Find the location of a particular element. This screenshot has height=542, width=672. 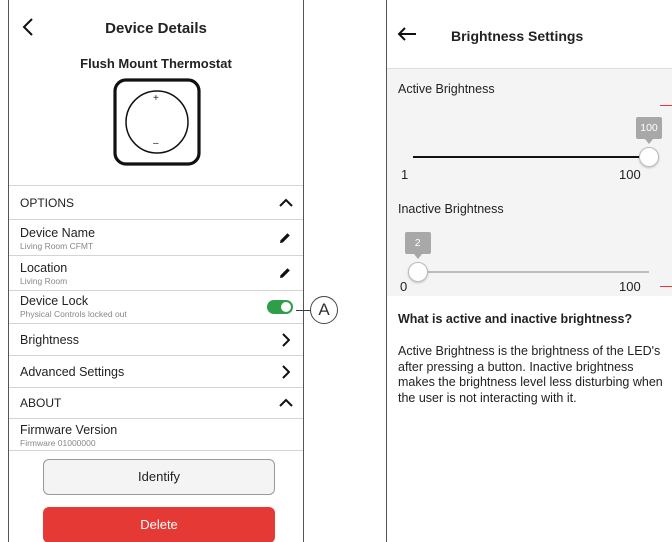

header: Brightness Settings is located at coordinates (529, 34).